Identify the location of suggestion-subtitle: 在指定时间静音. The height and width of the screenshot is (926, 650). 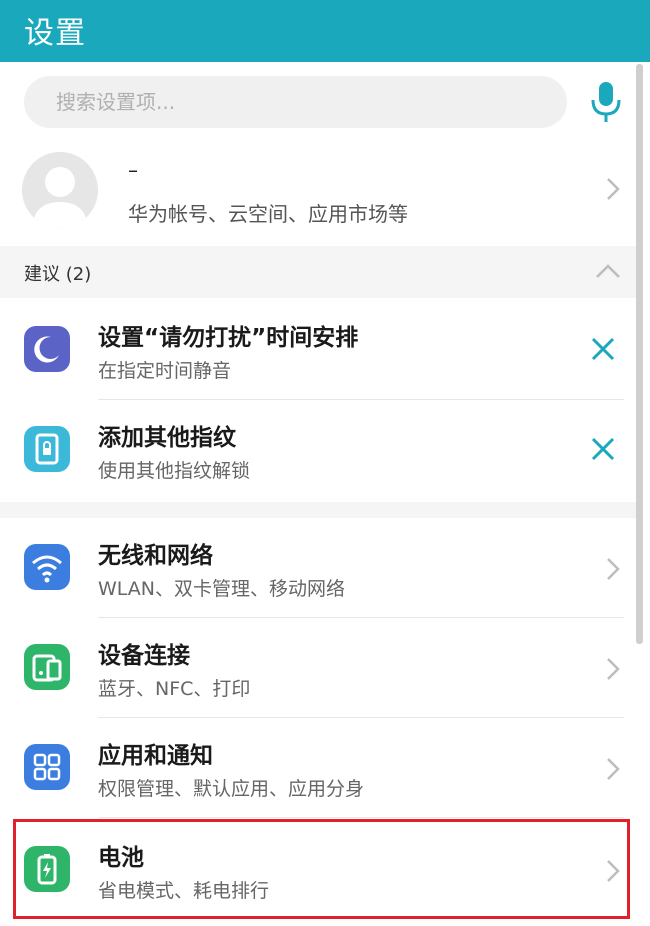
(165, 371).